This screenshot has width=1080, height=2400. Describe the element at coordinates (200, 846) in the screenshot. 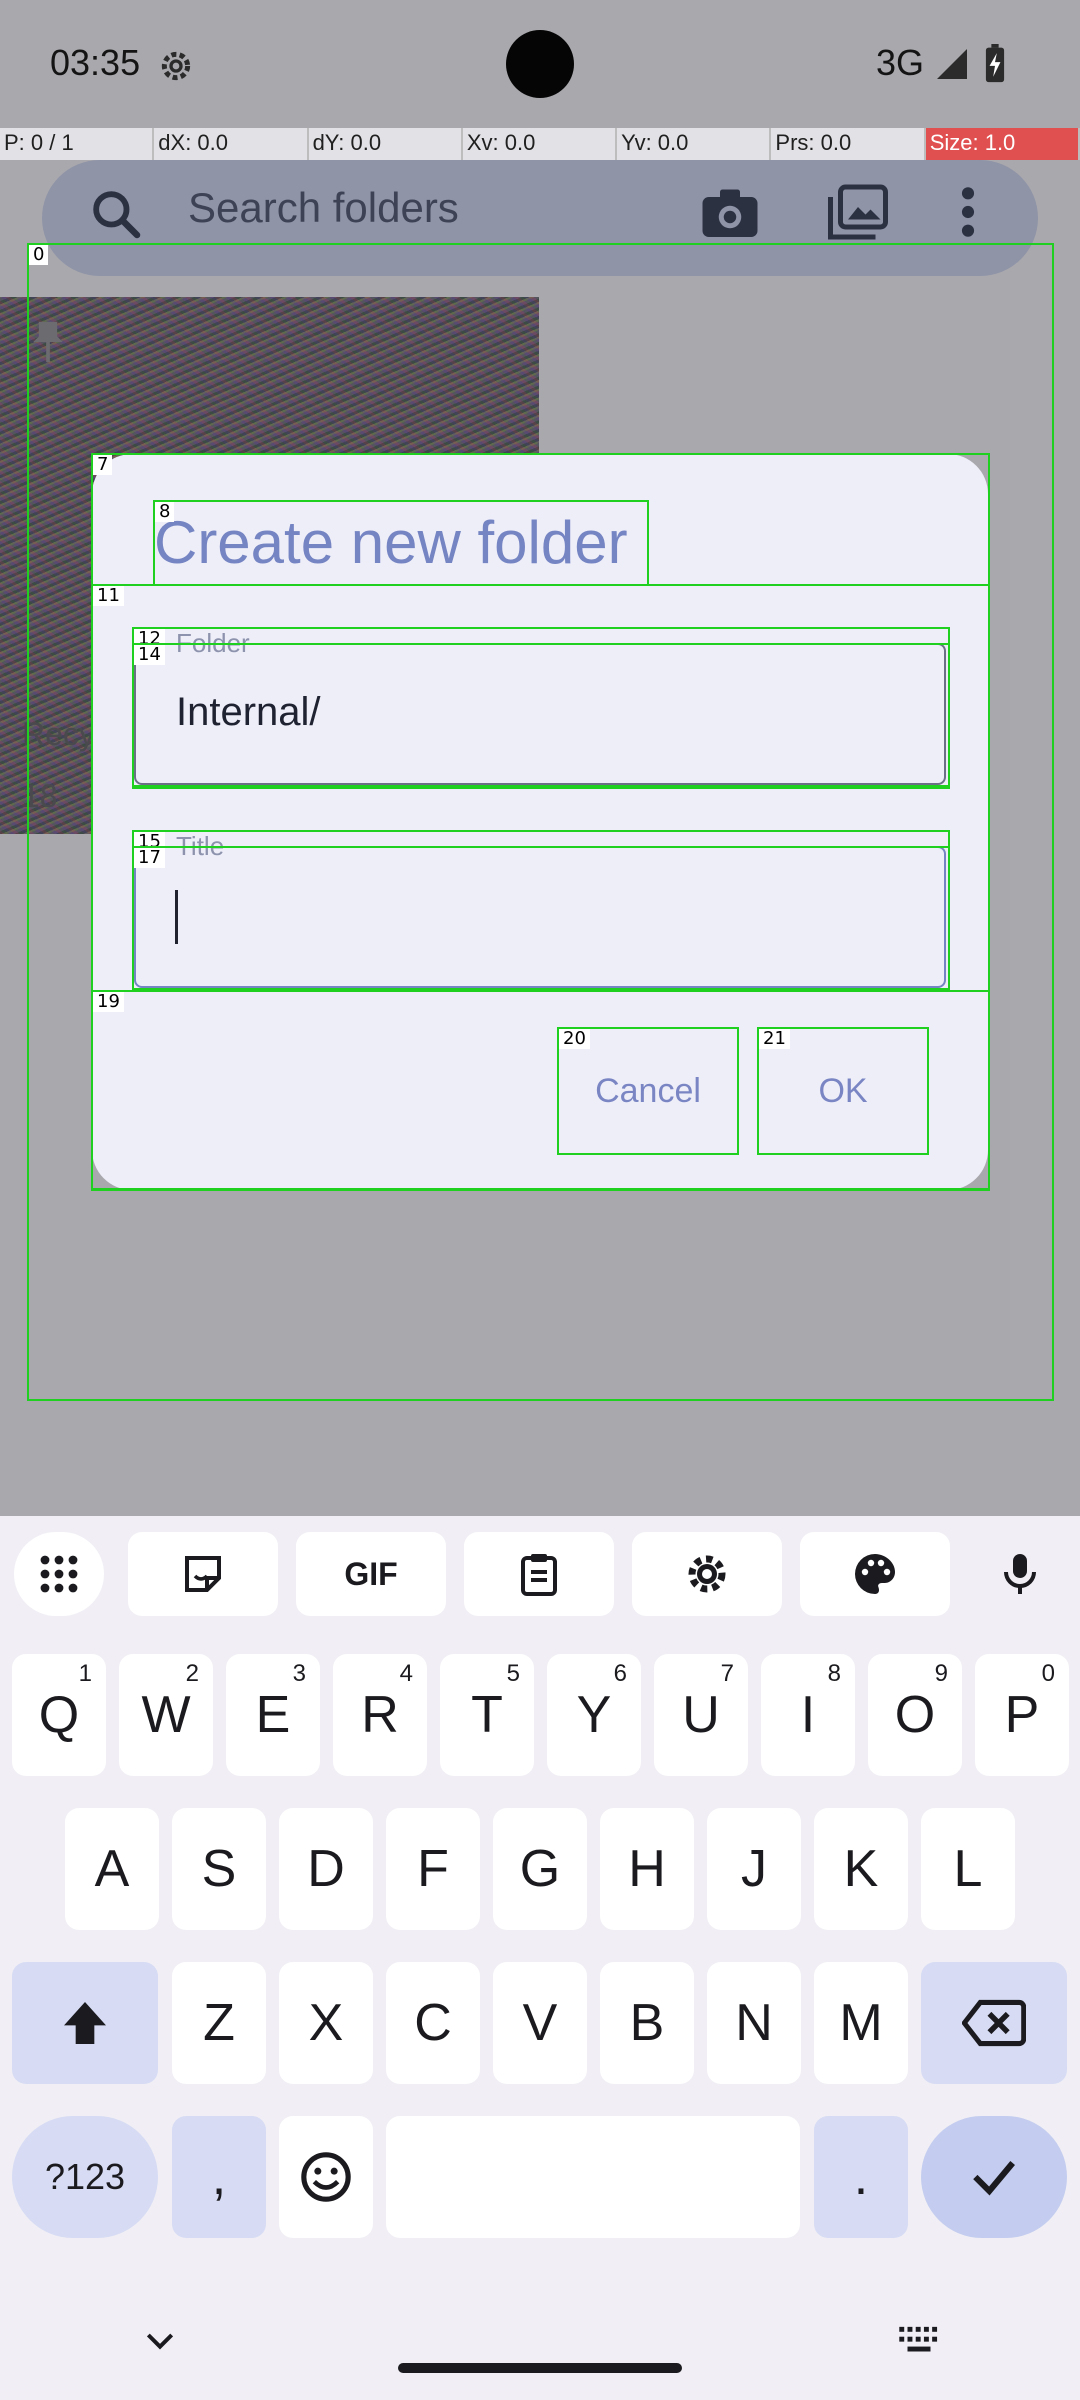

I see `title-field-label: Title` at that location.